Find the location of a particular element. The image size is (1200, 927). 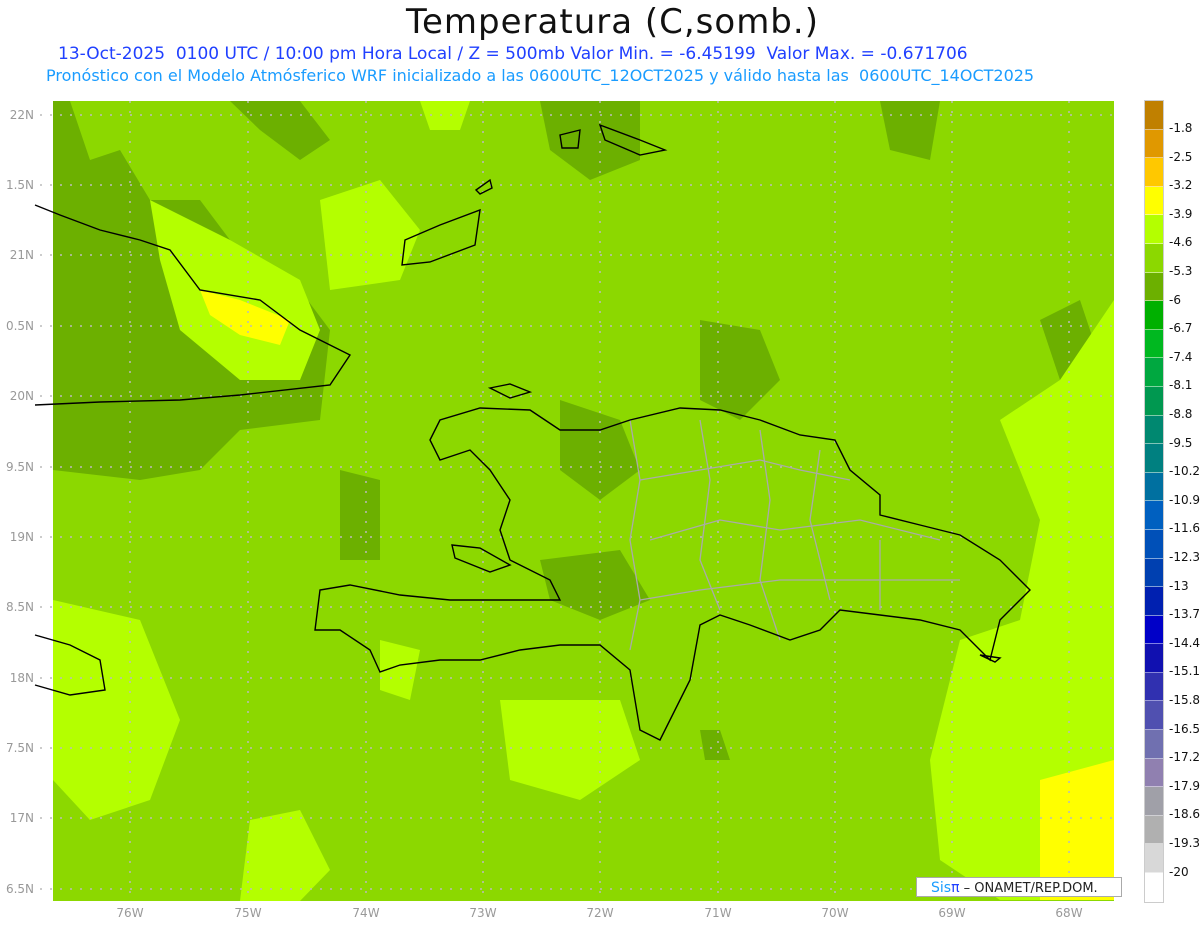

colorbar-label: -8.1 is located at coordinates (1181, 385).